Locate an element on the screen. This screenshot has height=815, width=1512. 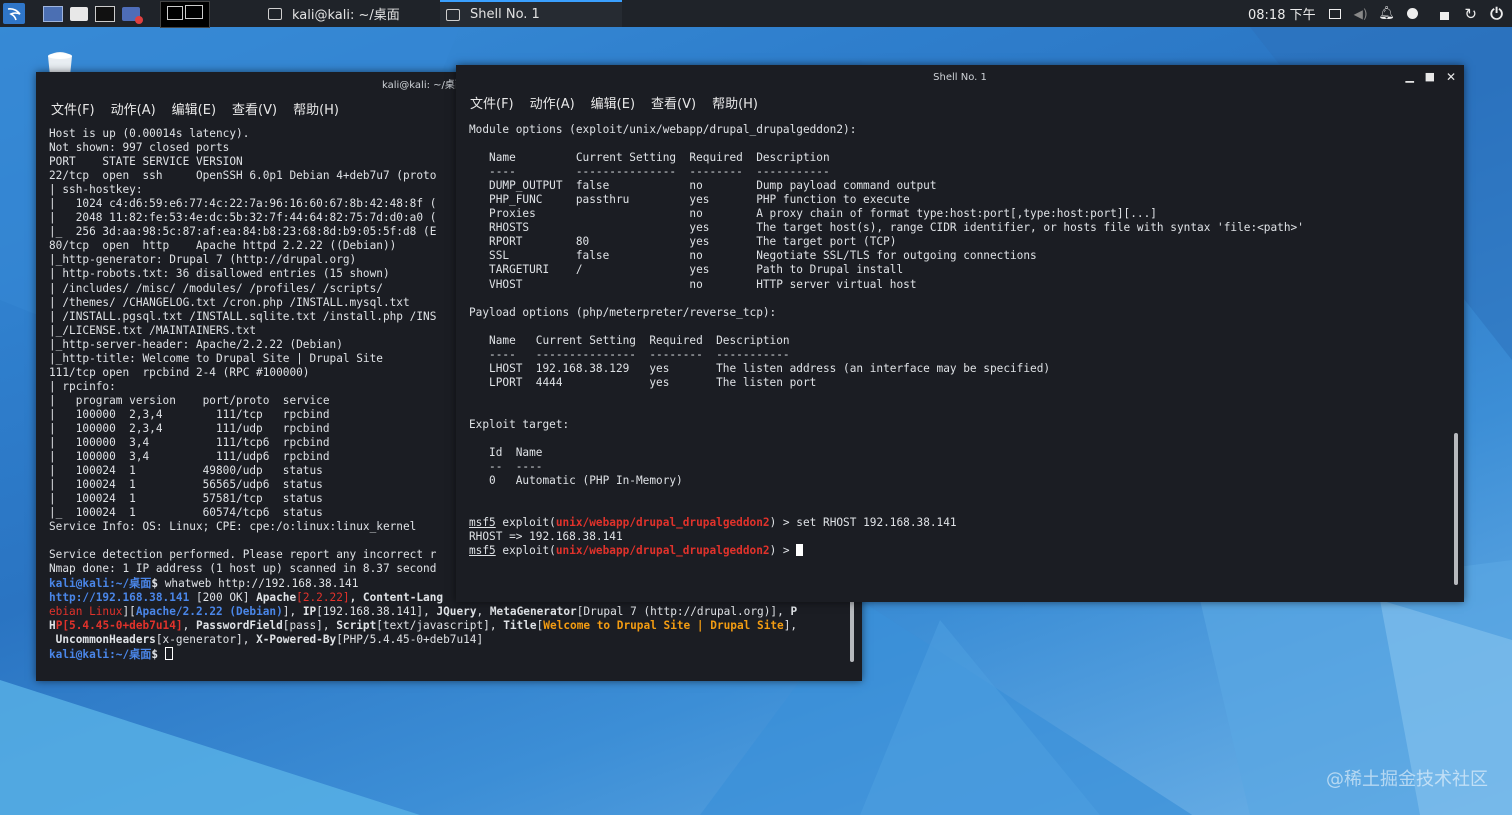
lock-icon is located at coordinates (1445, 14).